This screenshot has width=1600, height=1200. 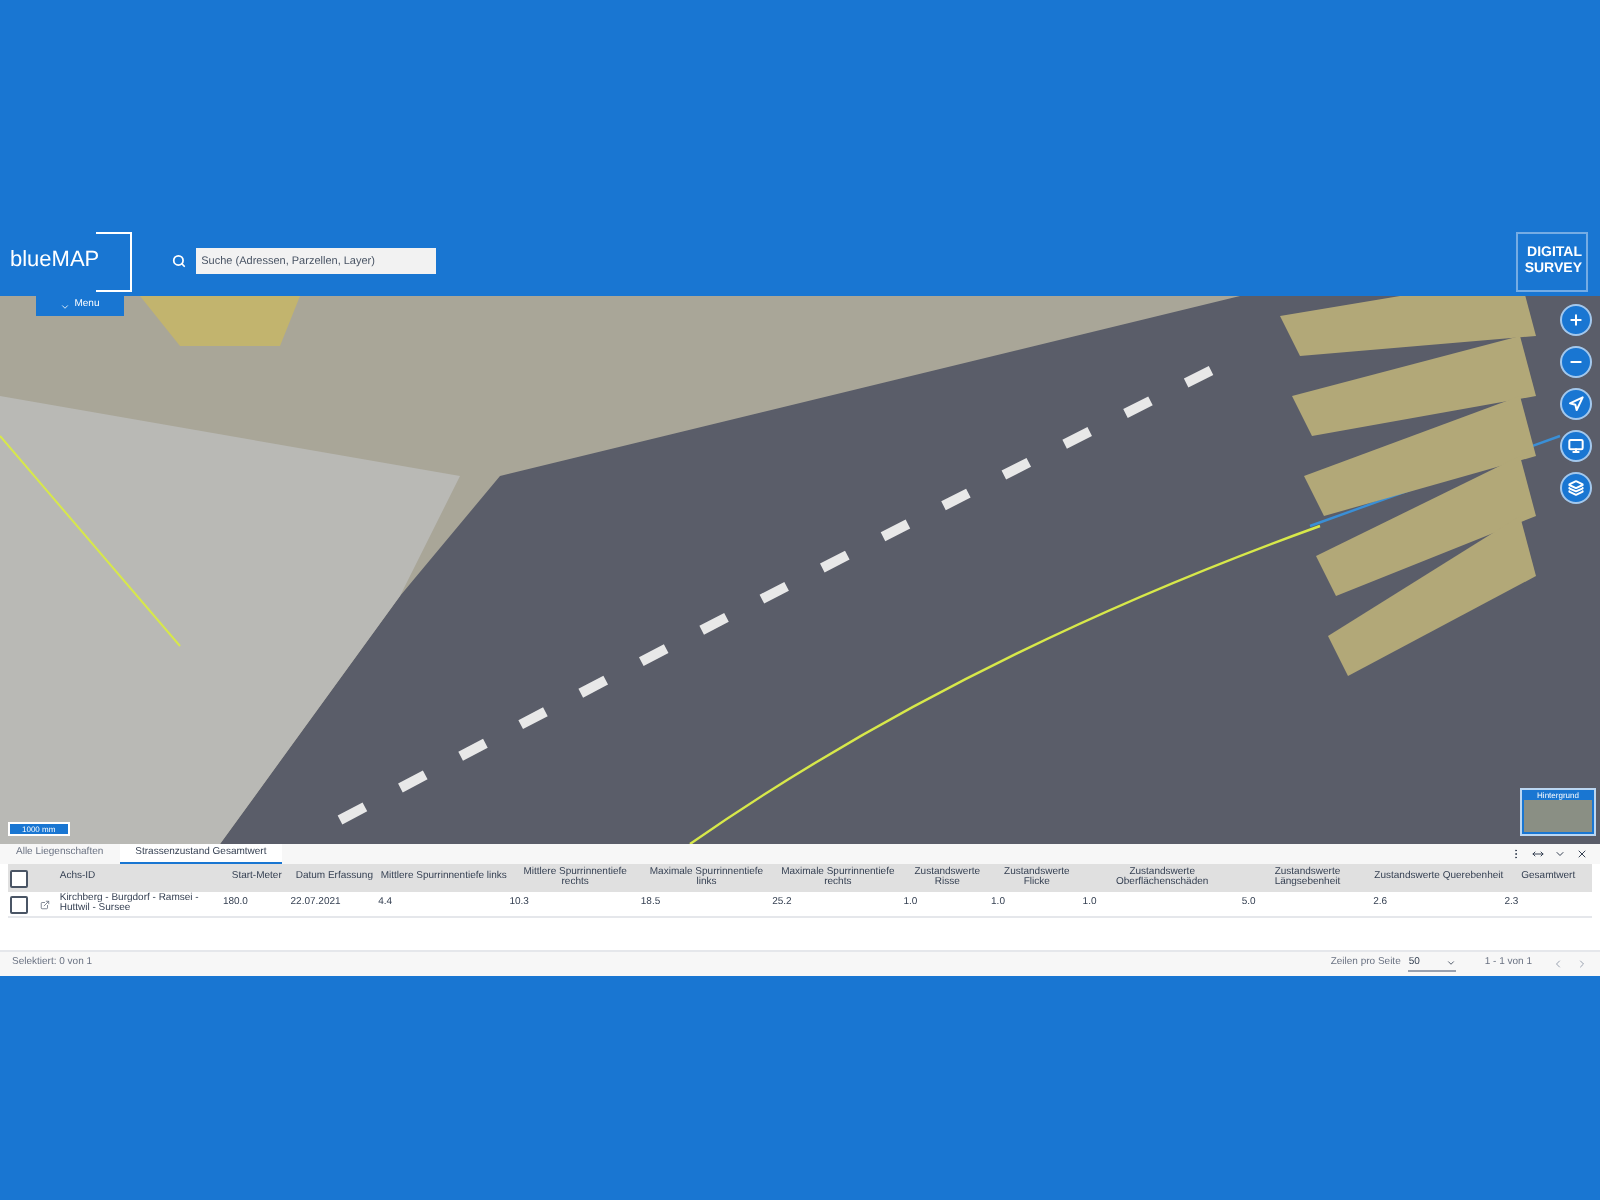 I want to click on basemap-thumbnail, so click(x=1558, y=816).